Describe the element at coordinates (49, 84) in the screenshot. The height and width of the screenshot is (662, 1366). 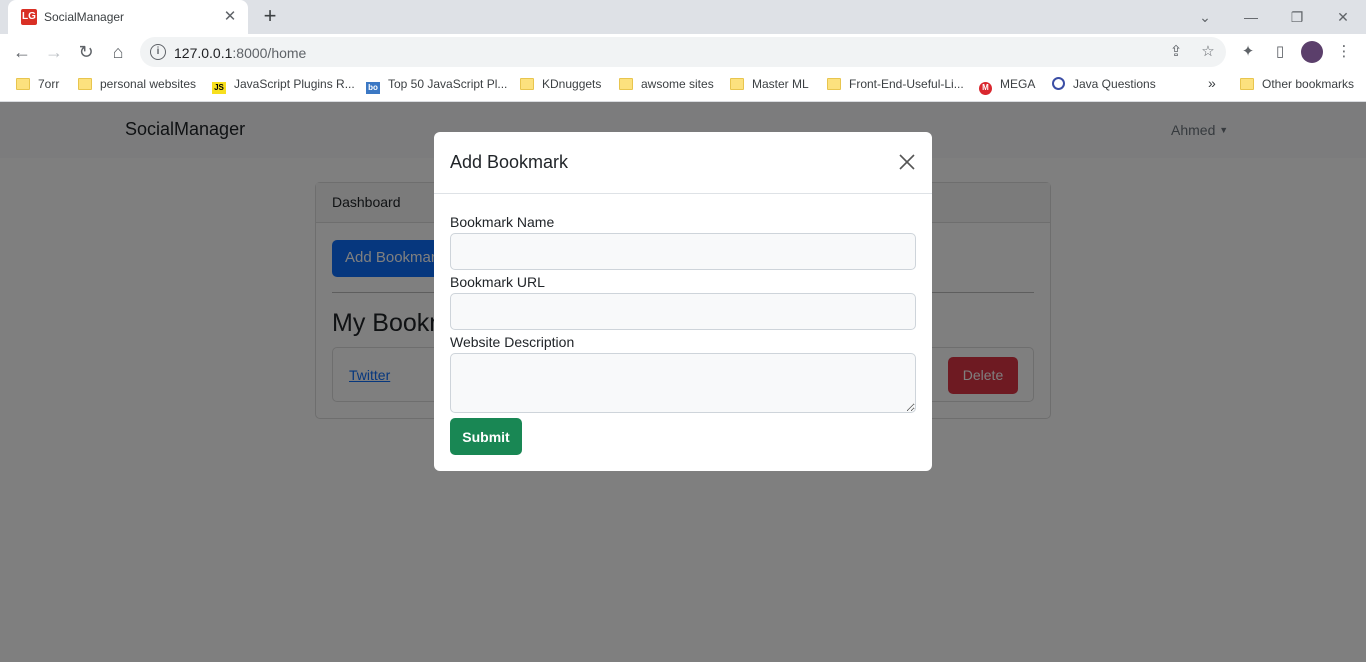
I see `bookmark-label: 7orr` at that location.